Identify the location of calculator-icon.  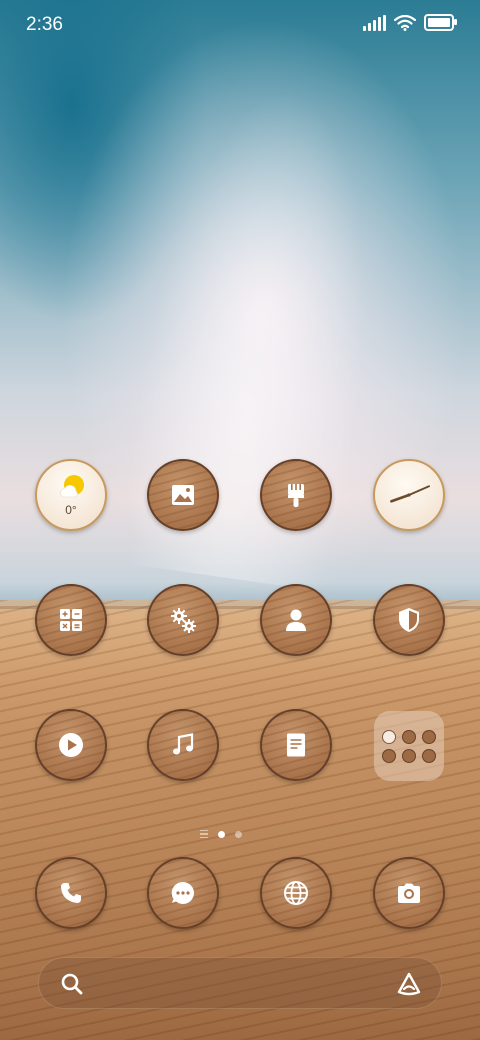
(71, 620).